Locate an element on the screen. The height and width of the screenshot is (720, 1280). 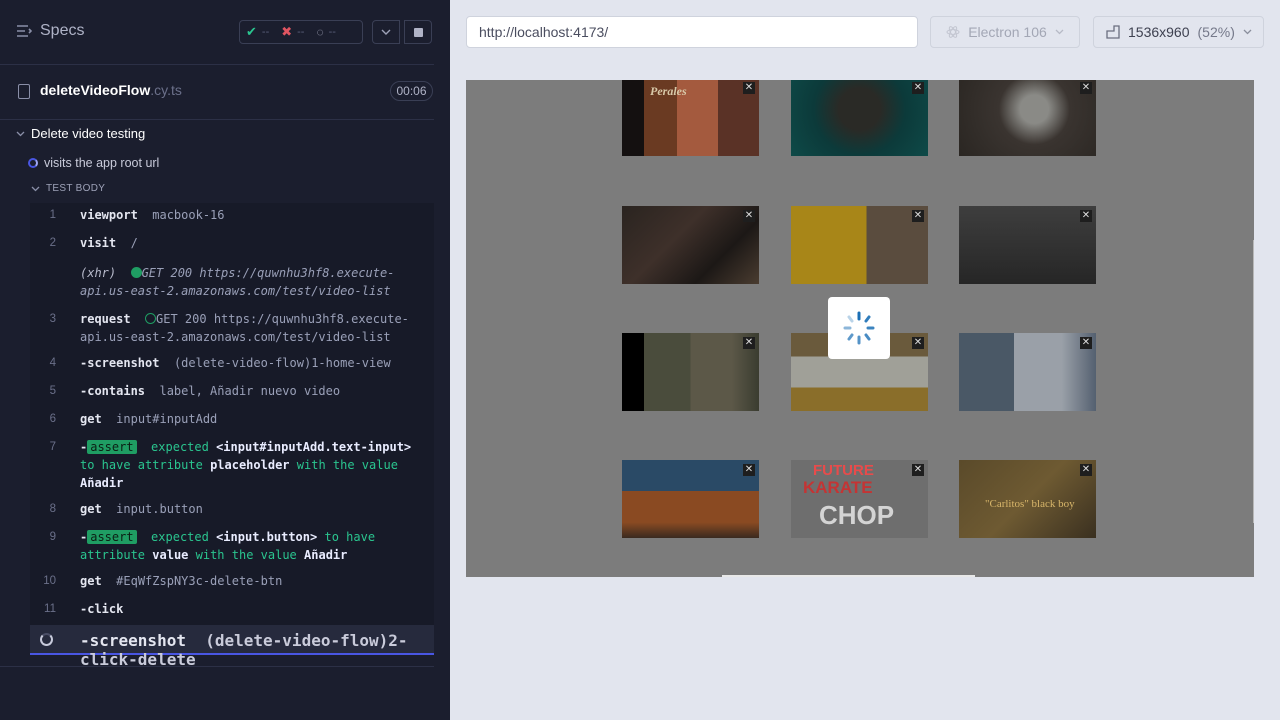
specs-label: Specs is located at coordinates (62, 30).